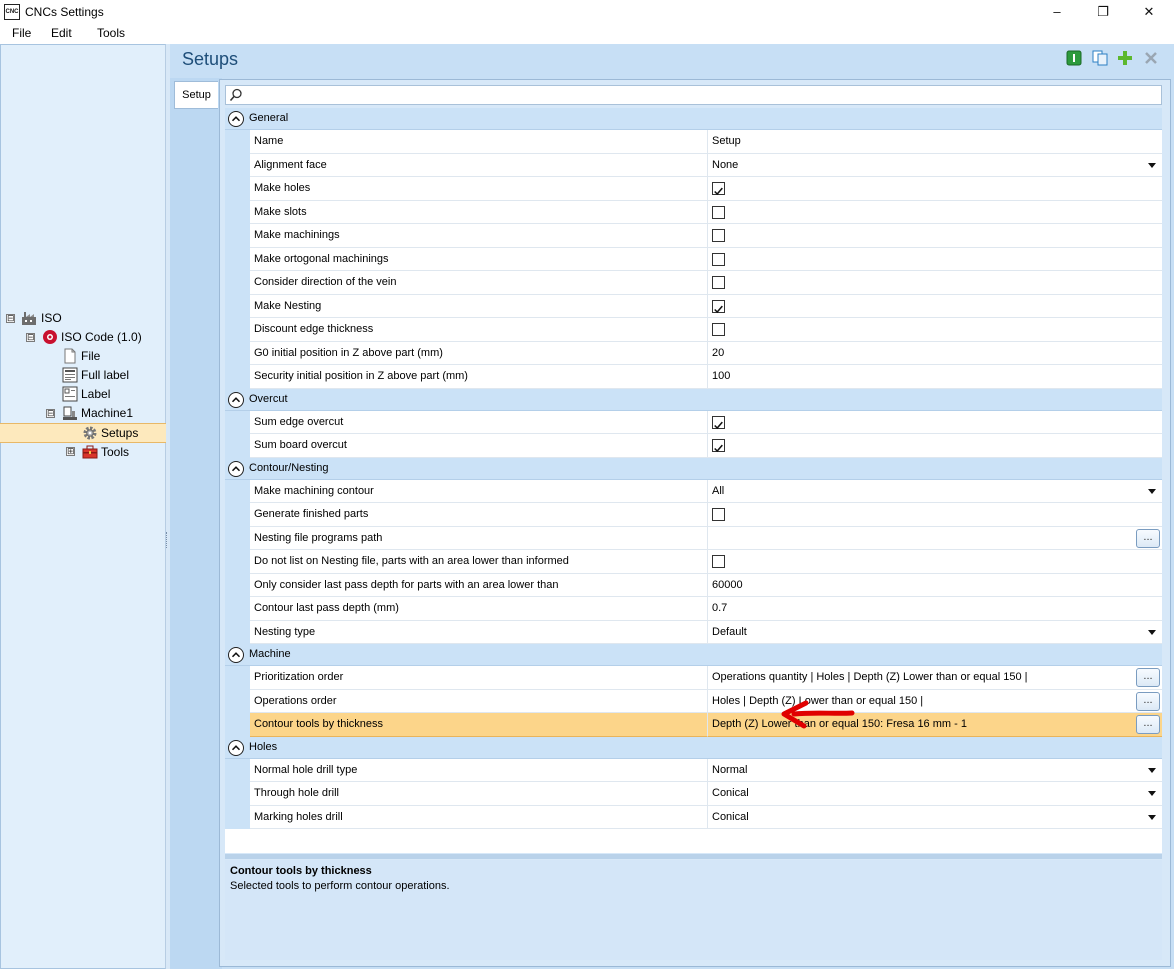 Image resolution: width=1174 pixels, height=969 pixels. Describe the element at coordinates (935, 377) in the screenshot. I see `property-value-cell: 100` at that location.